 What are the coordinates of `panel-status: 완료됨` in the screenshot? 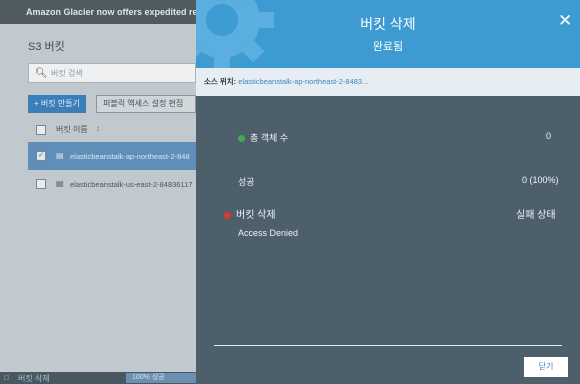 It's located at (388, 47).